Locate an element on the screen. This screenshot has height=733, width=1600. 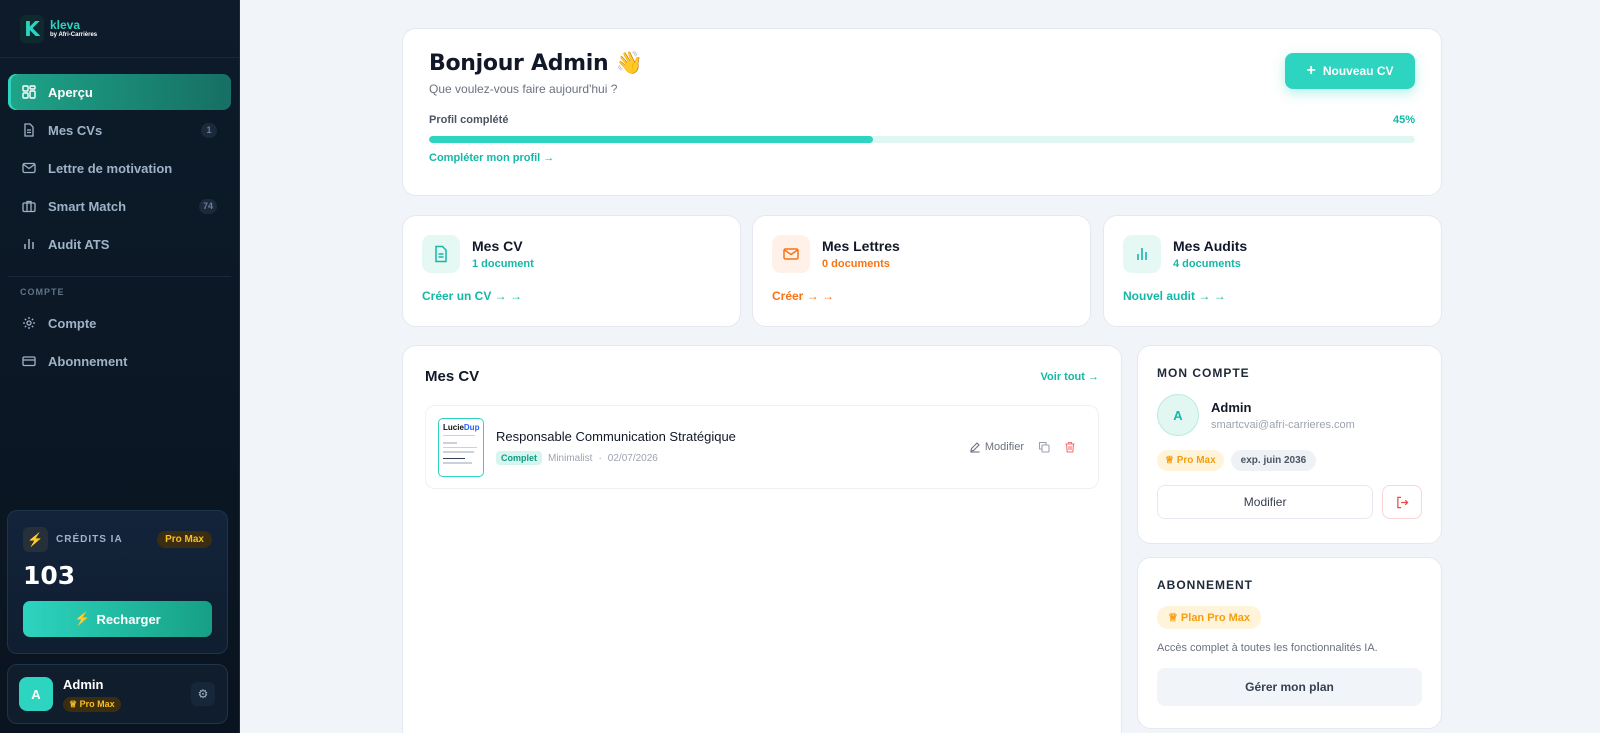
page-title: Bonjour Admin 👋 is located at coordinates (536, 63).